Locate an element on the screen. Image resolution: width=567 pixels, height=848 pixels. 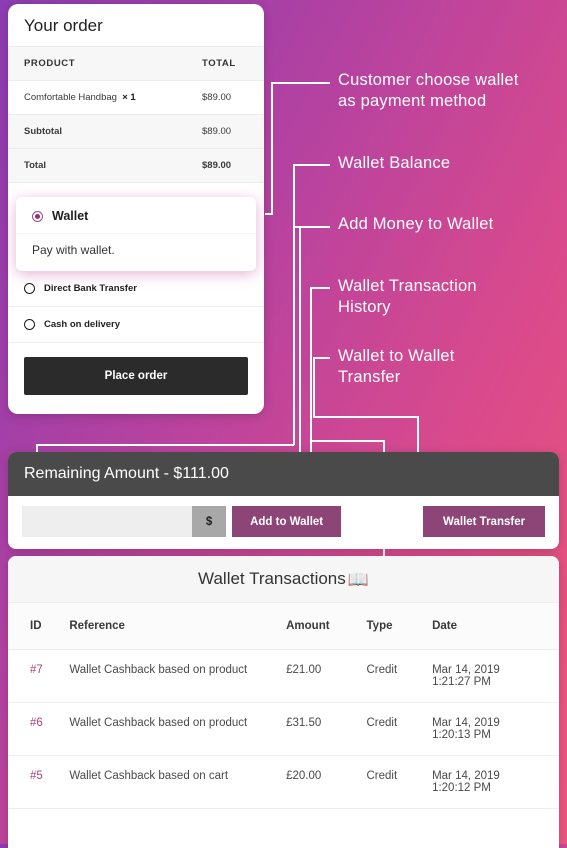
radio-selected-icon is located at coordinates (37, 216).